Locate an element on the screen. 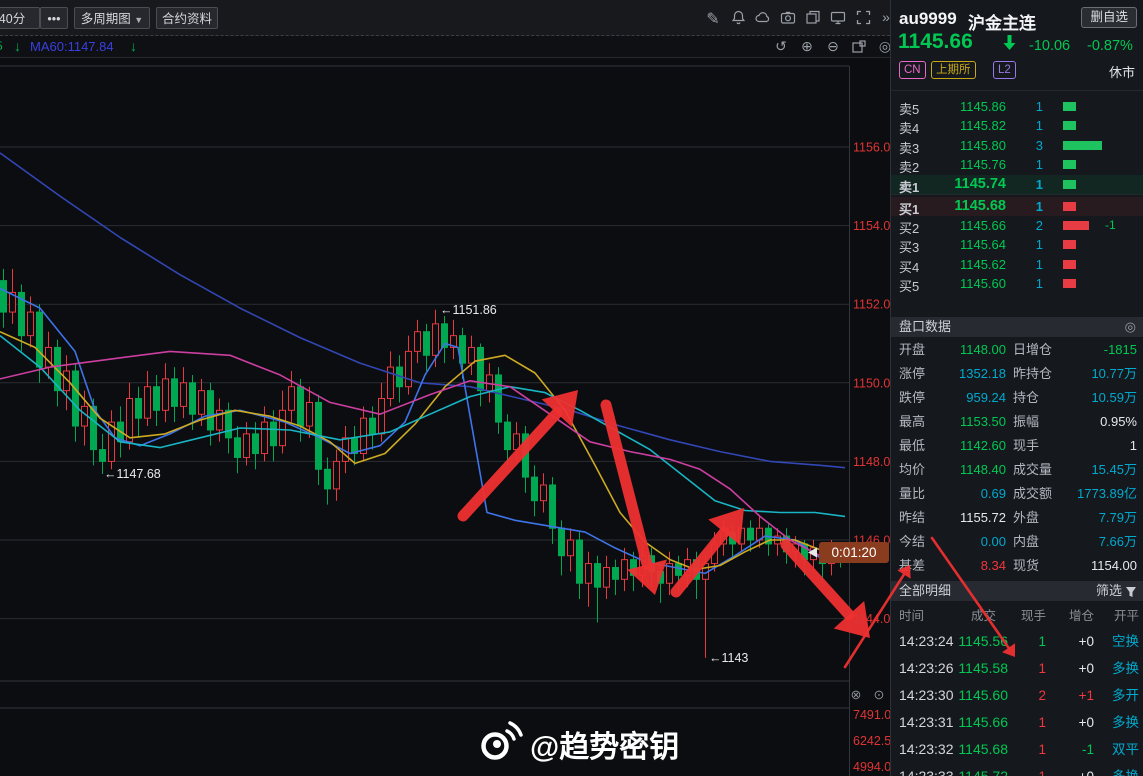  market-data-row: 涨停 1352.18 昨持仓 10.77万 is located at coordinates (1017, 374).